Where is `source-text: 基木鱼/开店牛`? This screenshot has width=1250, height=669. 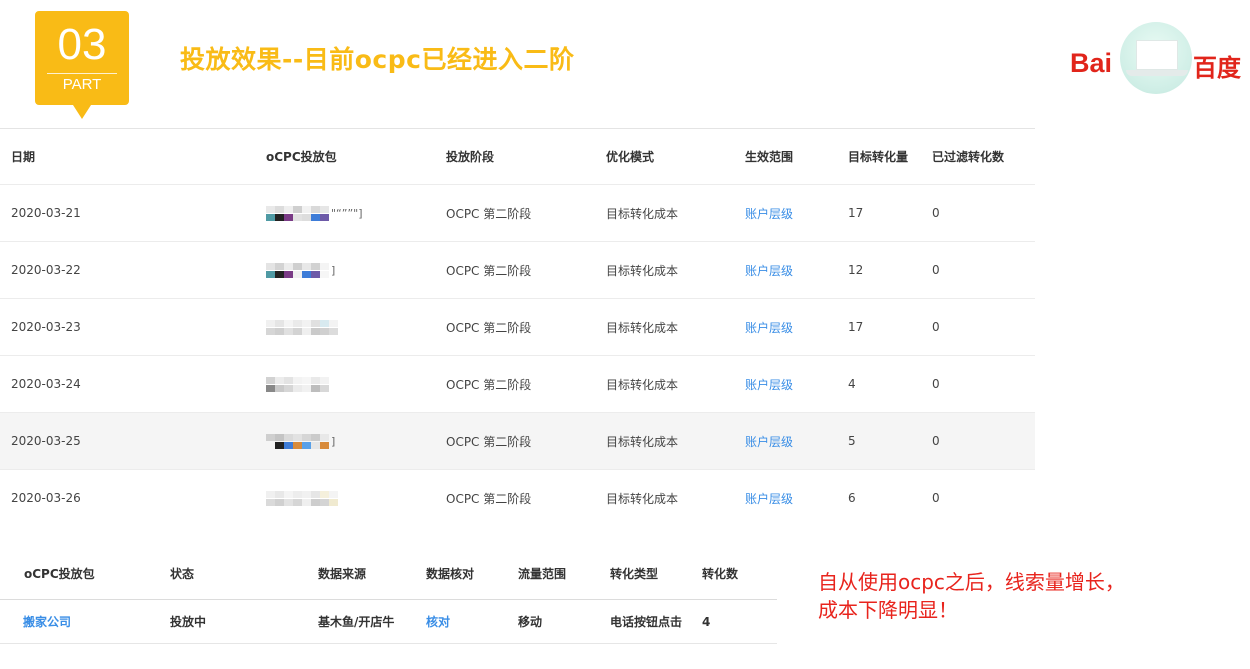 source-text: 基木鱼/开店牛 is located at coordinates (356, 622).